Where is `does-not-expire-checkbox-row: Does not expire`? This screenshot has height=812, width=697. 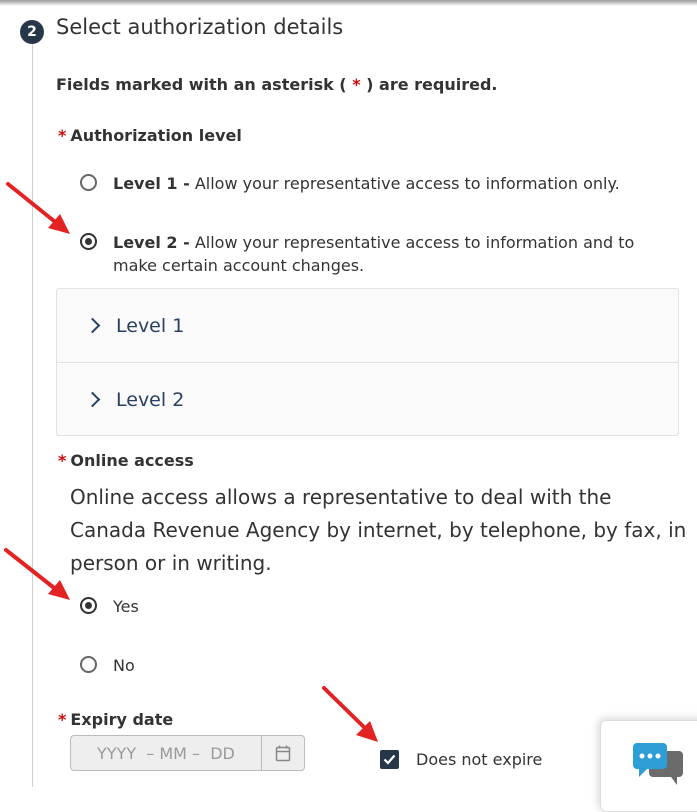 does-not-expire-checkbox-row: Does not expire is located at coordinates (461, 759).